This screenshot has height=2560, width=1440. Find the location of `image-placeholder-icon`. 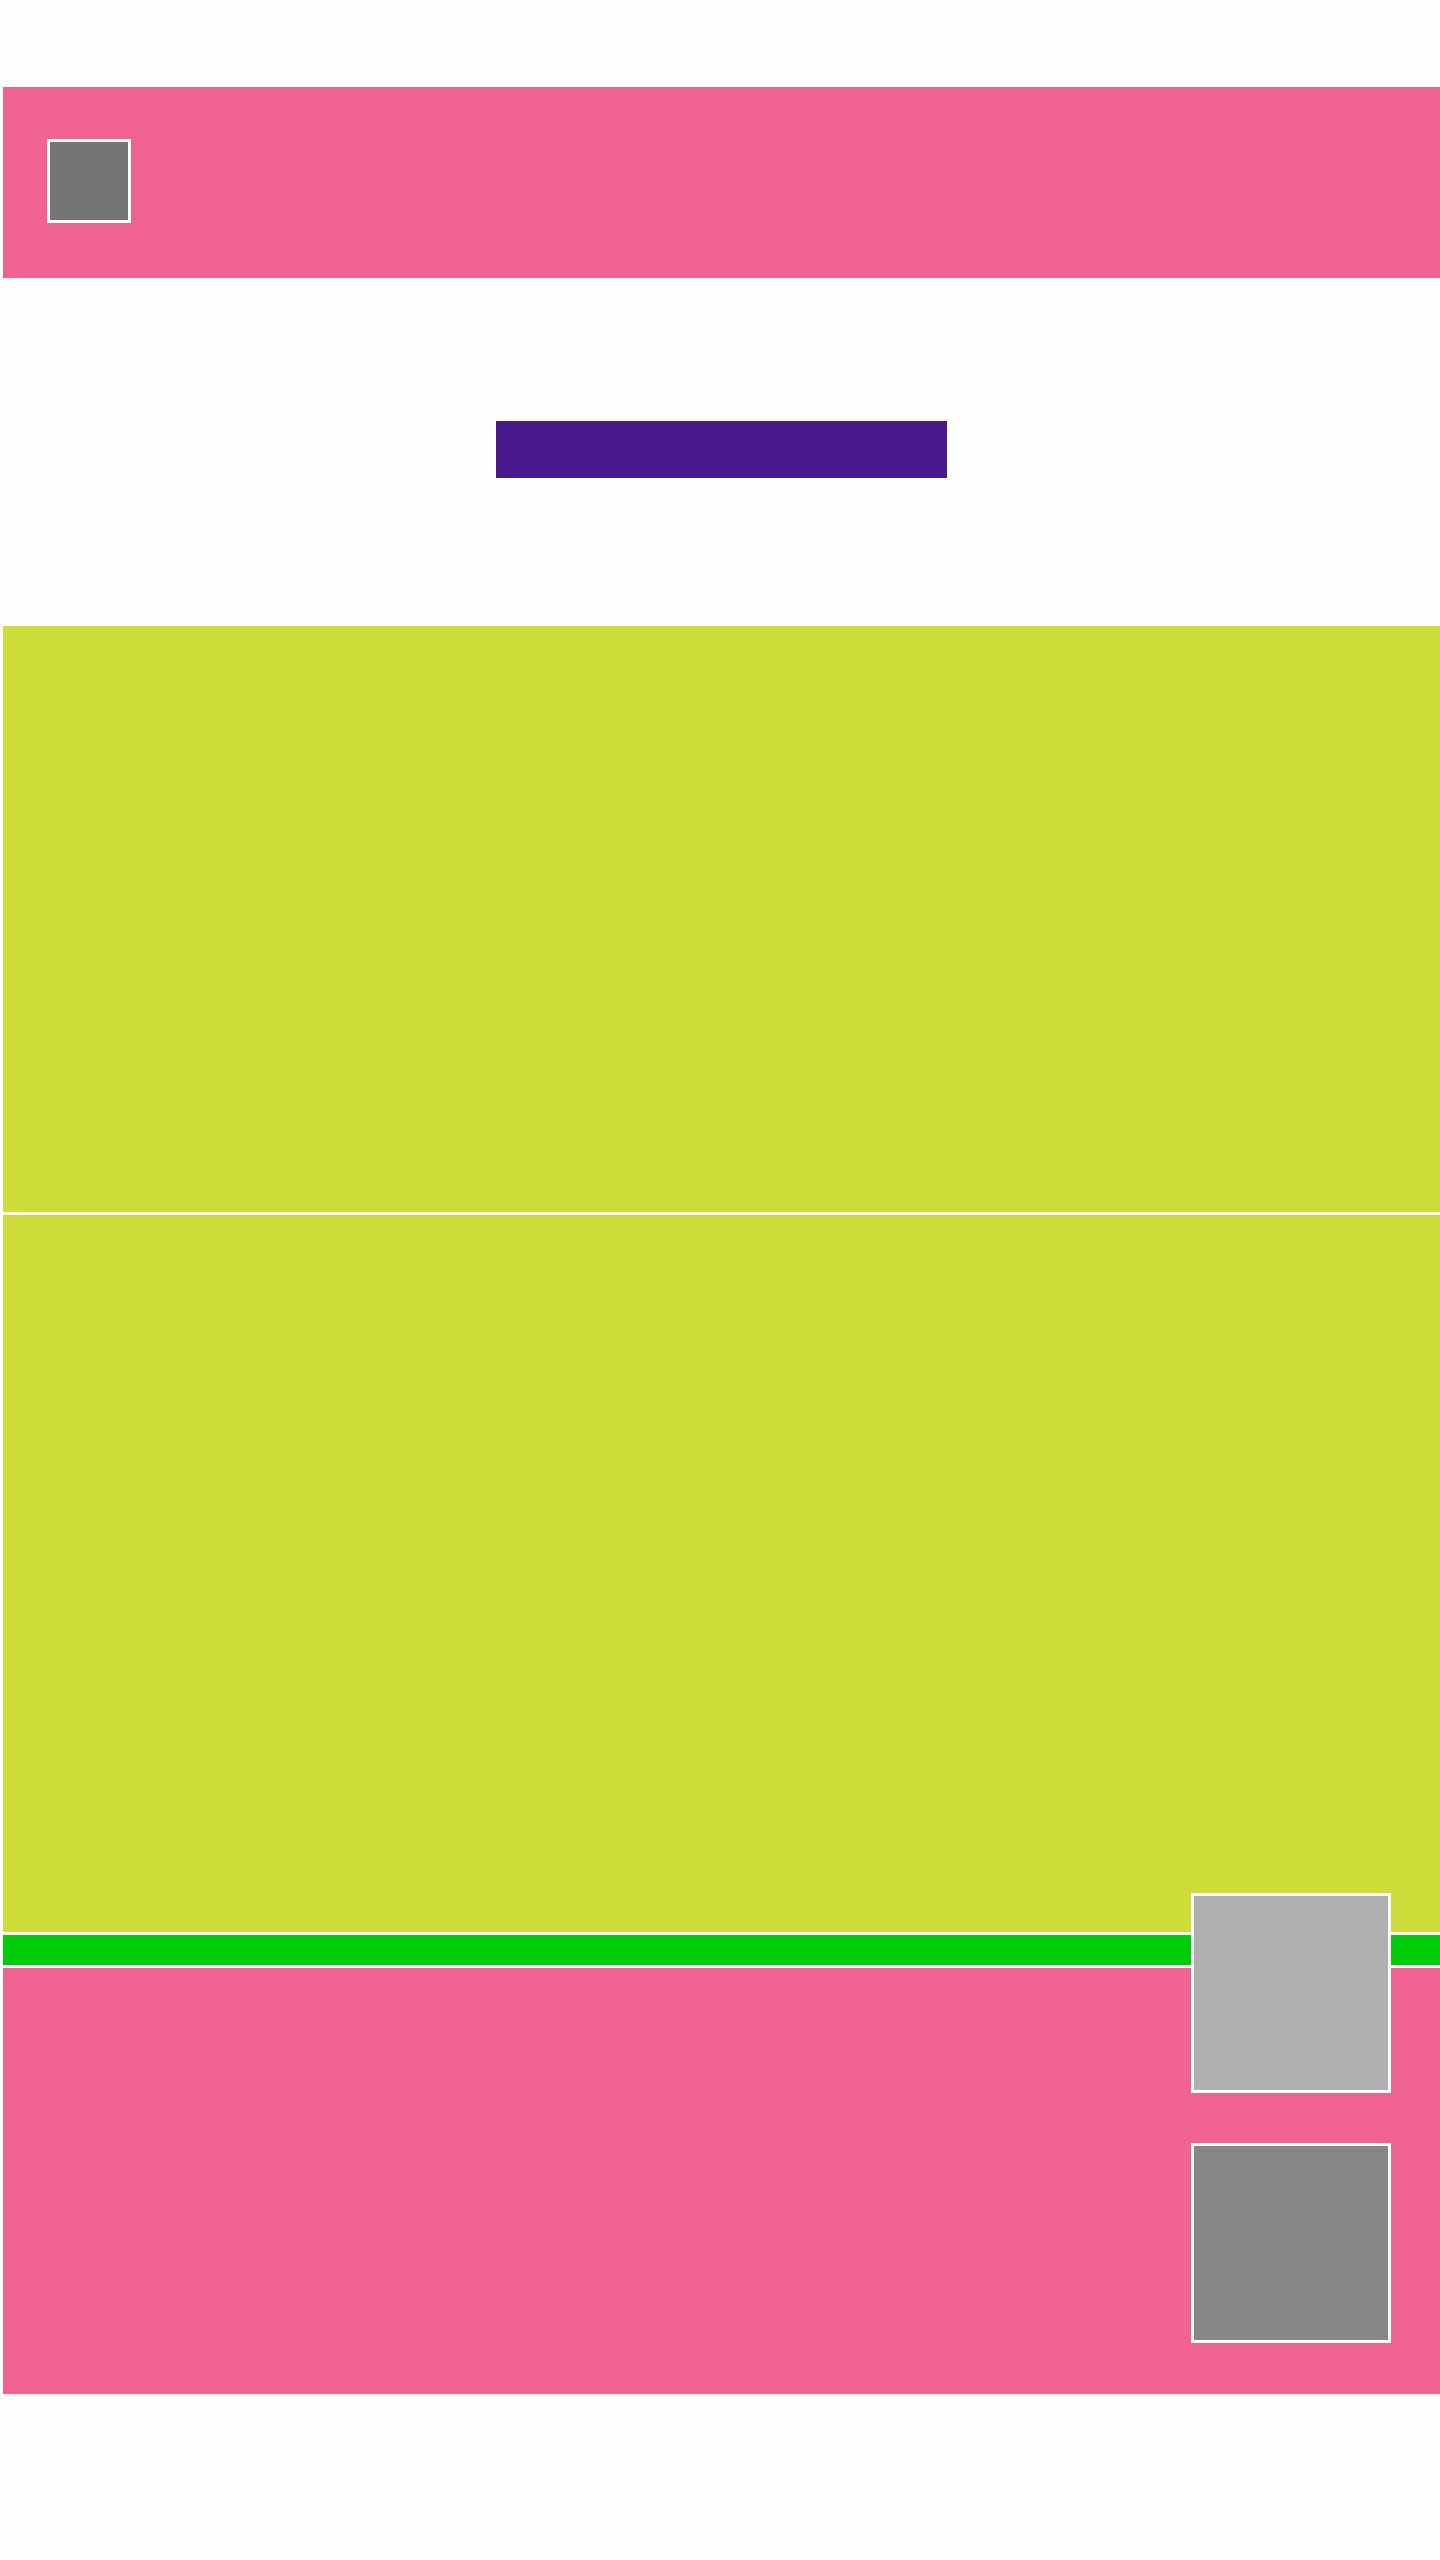

image-placeholder-icon is located at coordinates (89, 181).